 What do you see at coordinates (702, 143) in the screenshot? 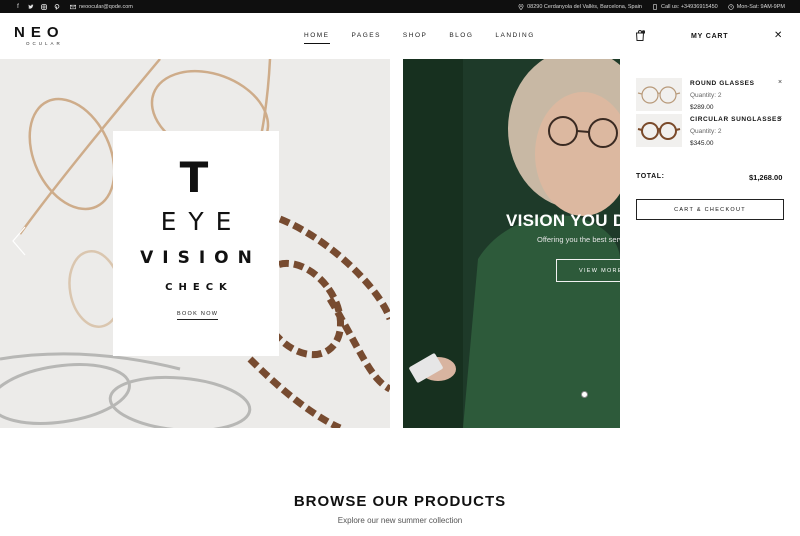
I see `cart-item-price: $345.00` at bounding box center [702, 143].